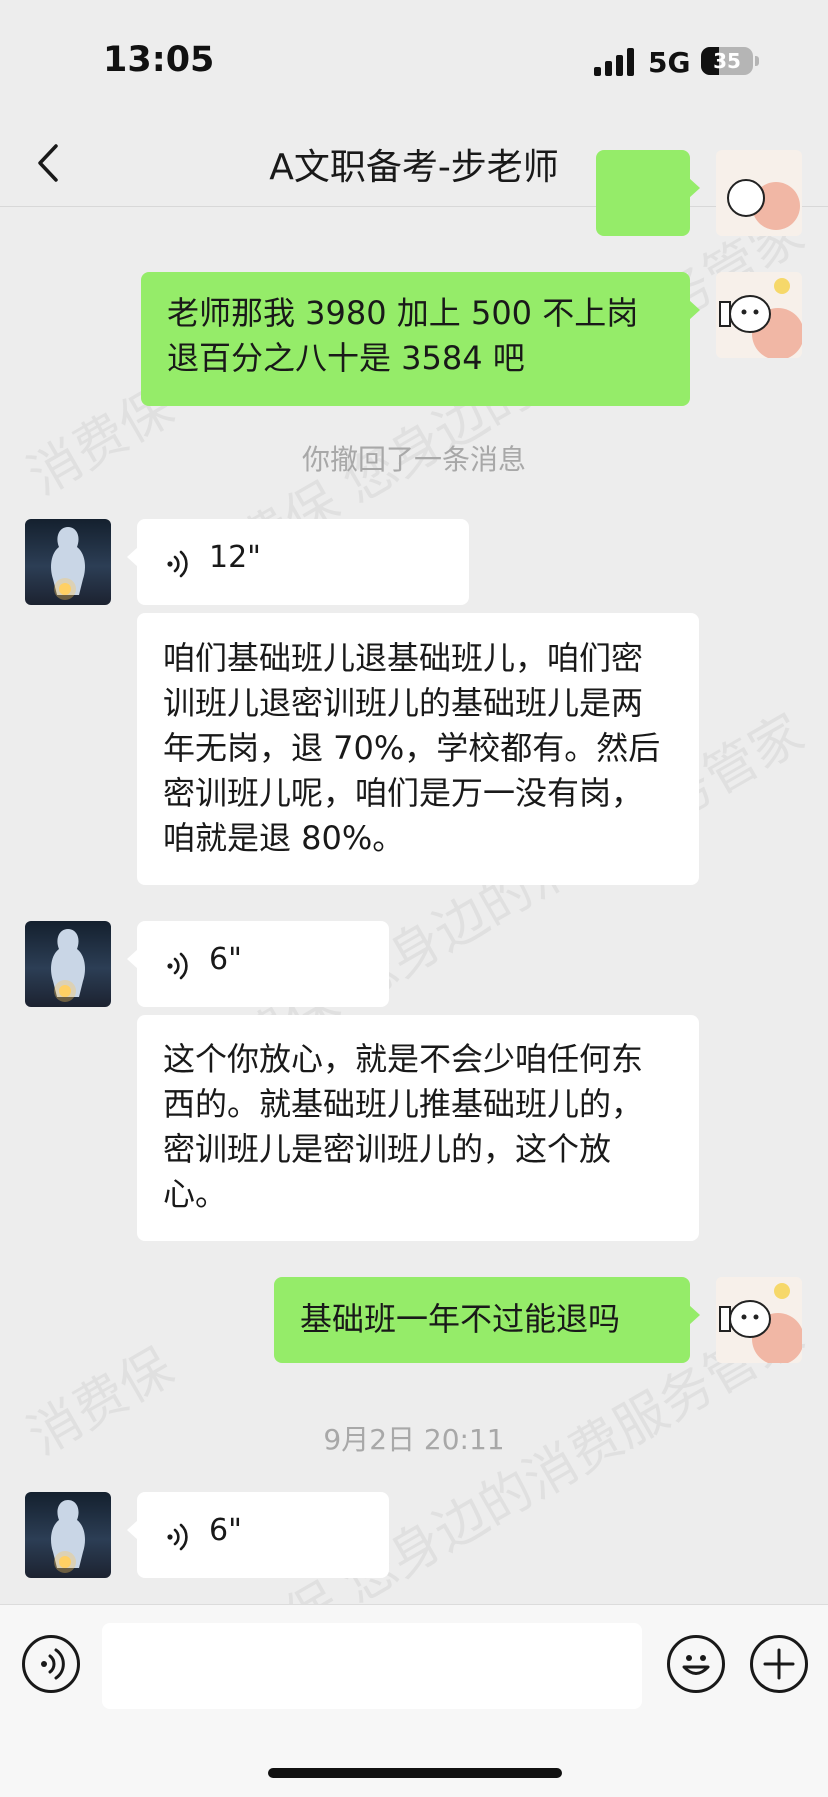  What do you see at coordinates (415, 1773) in the screenshot?
I see `home-indicator` at bounding box center [415, 1773].